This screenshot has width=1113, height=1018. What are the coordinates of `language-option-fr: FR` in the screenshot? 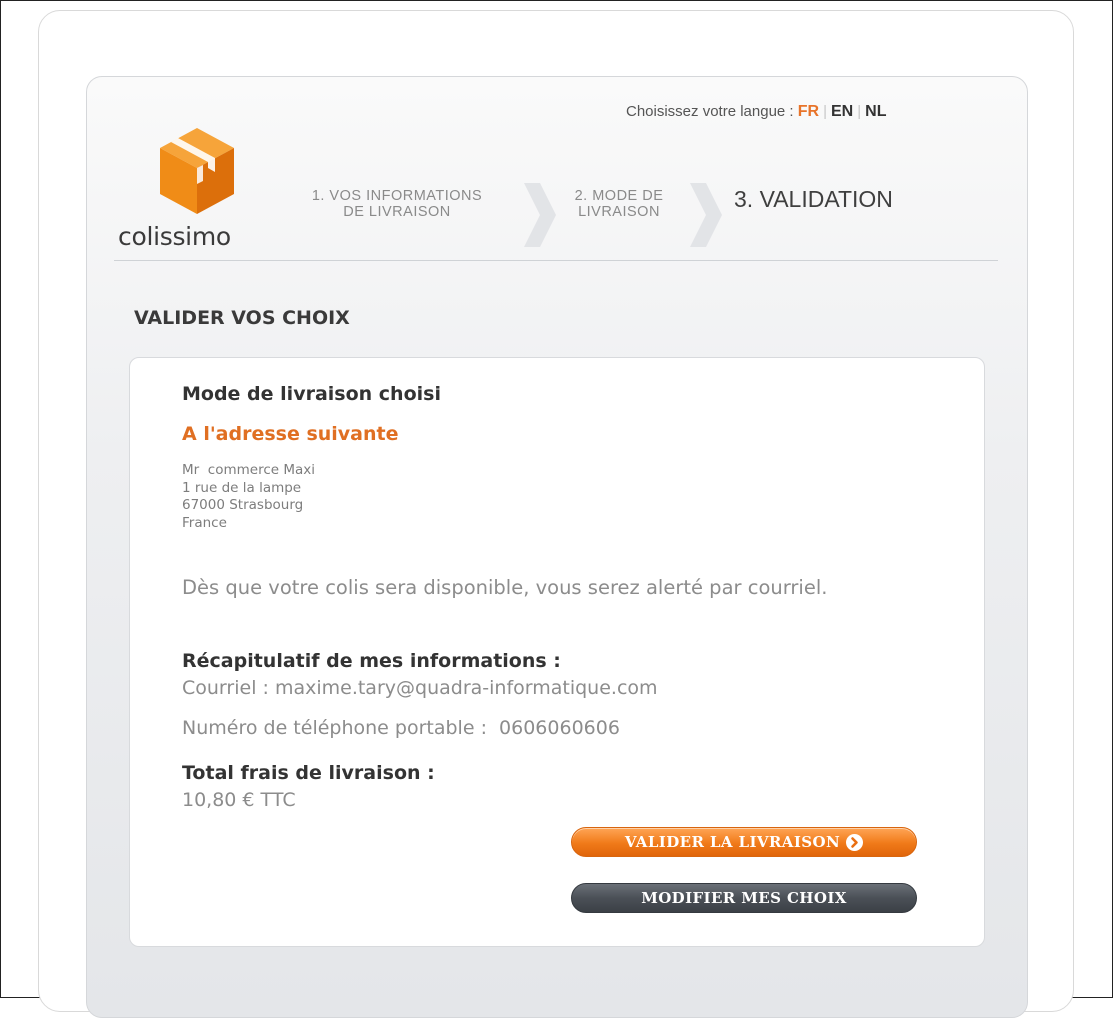 It's located at (808, 111).